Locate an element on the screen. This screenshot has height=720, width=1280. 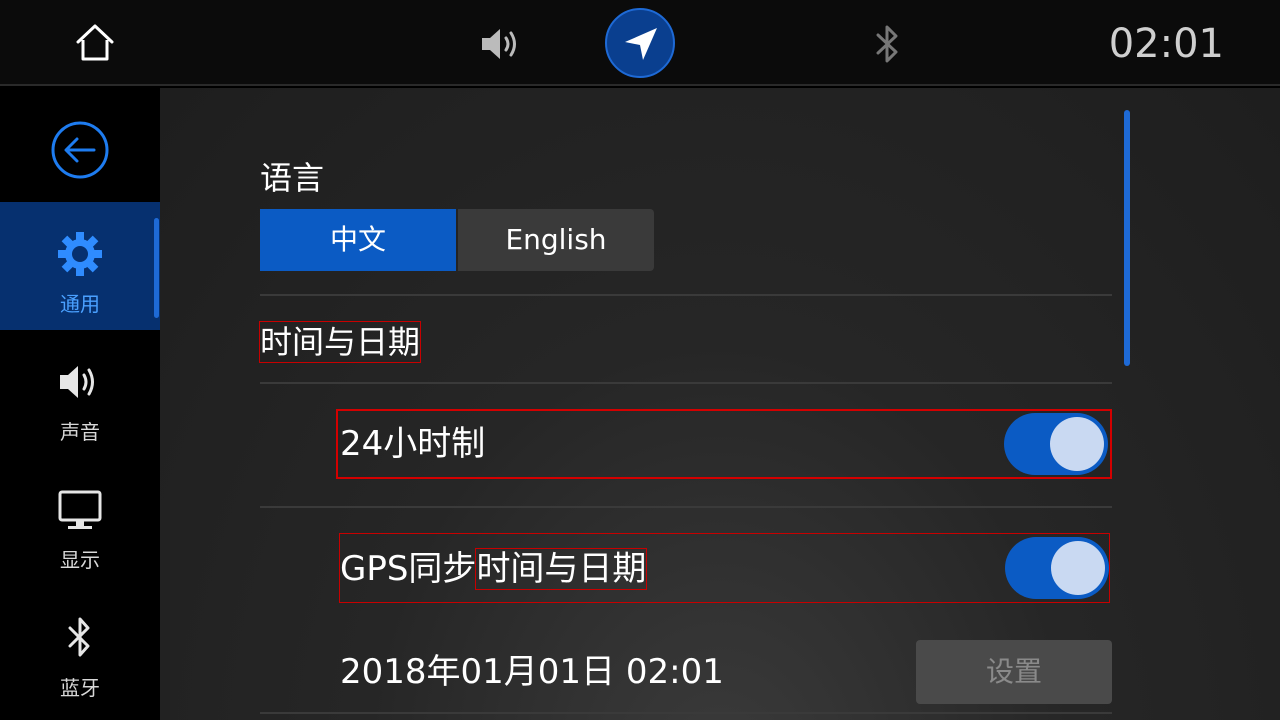
sidebar-item-label: 蓝牙 is located at coordinates (80, 688).